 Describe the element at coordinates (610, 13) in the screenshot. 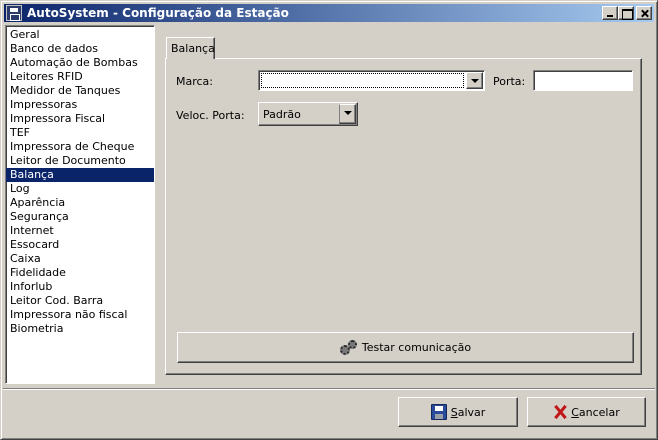

I see `minimize-icon` at that location.